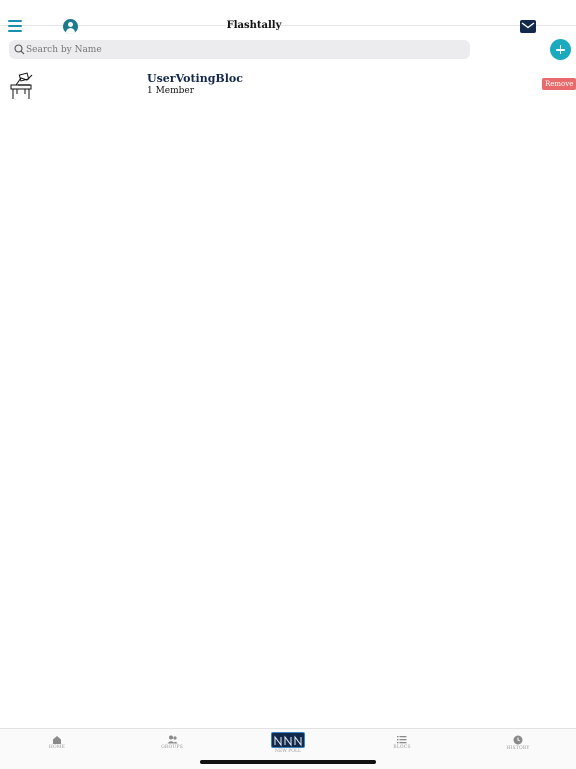  What do you see at coordinates (288, 740) in the screenshot?
I see `new-poll-logo-icon` at bounding box center [288, 740].